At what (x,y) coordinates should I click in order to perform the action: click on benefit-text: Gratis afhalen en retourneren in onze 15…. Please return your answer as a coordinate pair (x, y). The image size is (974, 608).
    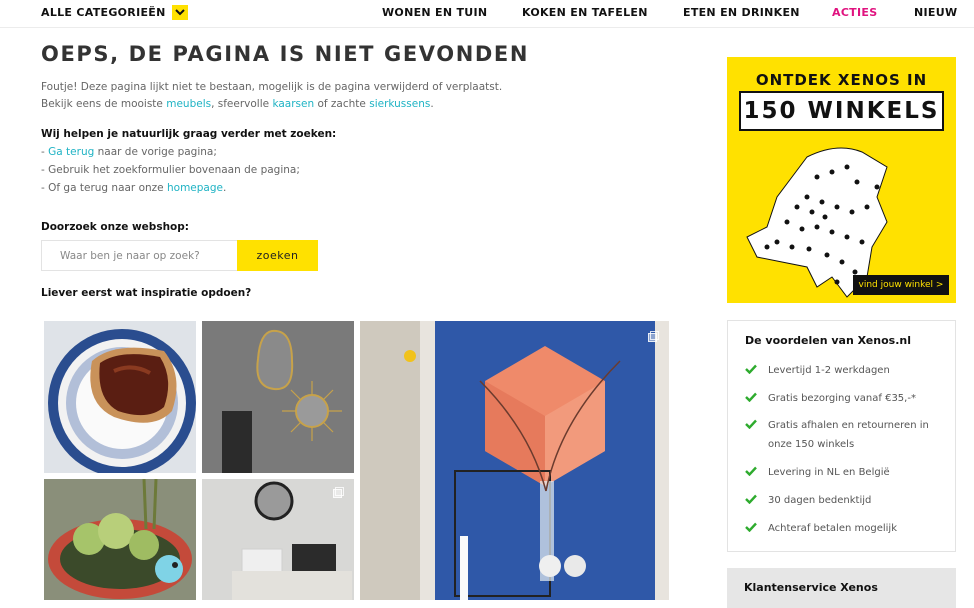
    Looking at the image, I should click on (848, 435).